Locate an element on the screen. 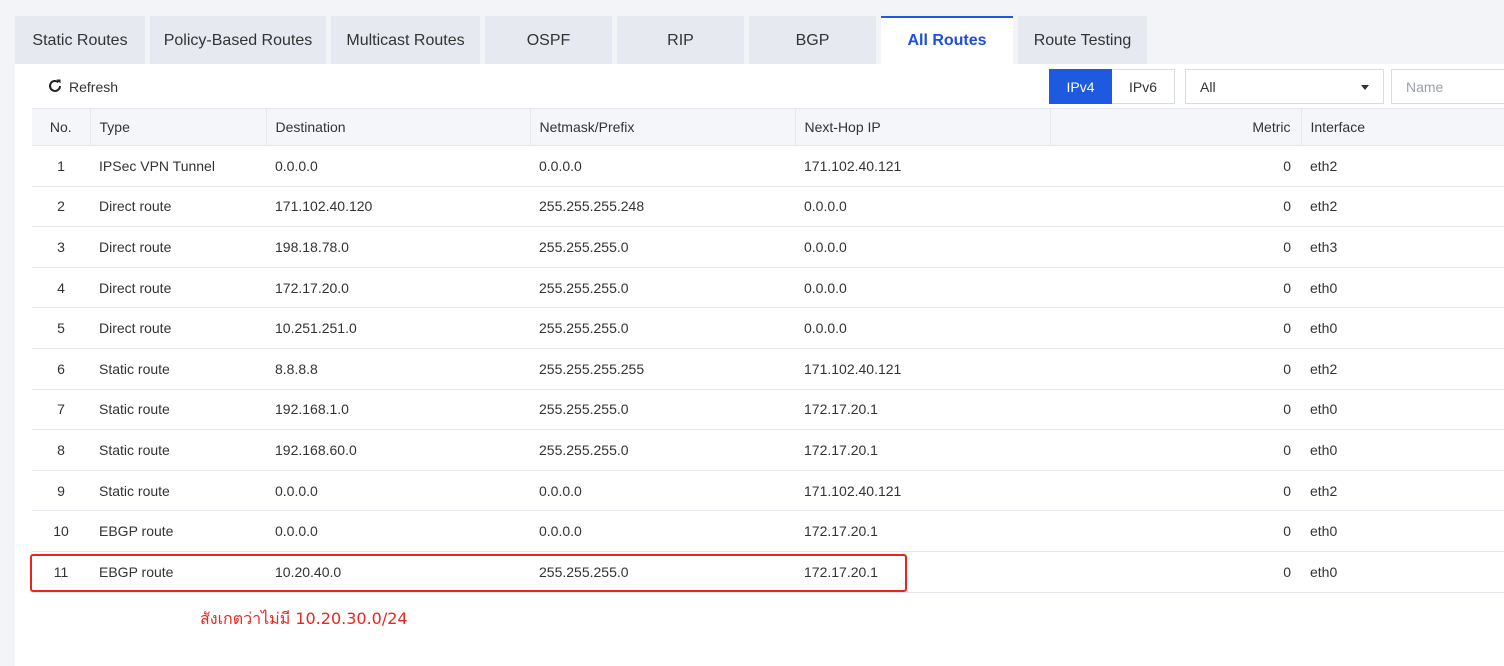  cell-no: 1 is located at coordinates (61, 165).